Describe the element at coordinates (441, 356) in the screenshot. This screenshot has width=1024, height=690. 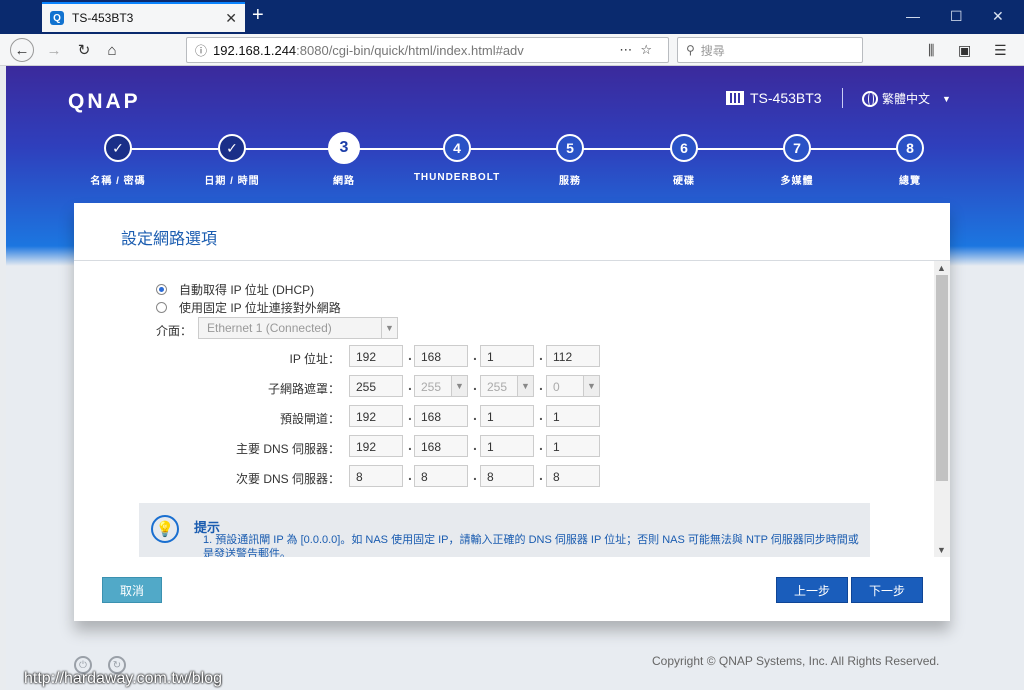
I see `ip-address-octet-2: 168` at that location.